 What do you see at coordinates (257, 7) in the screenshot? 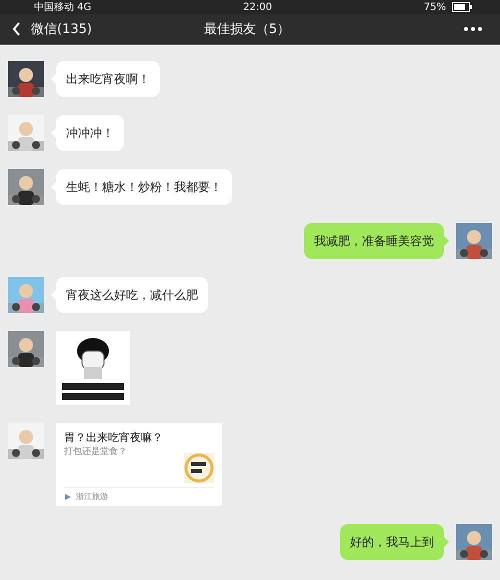
I see `clock-time: 22:00` at bounding box center [257, 7].